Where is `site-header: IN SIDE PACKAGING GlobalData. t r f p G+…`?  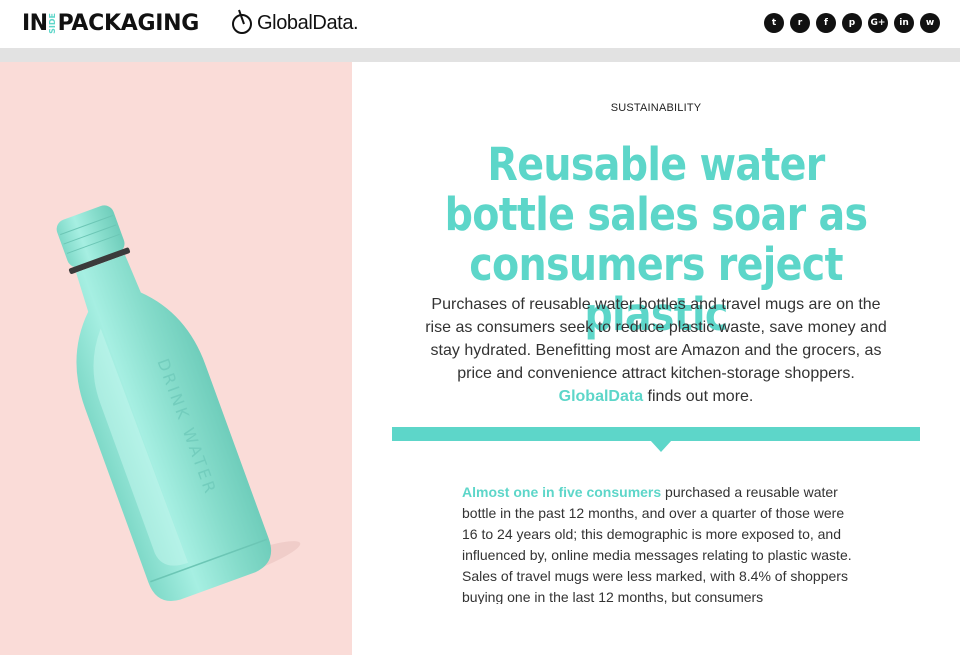 site-header: IN SIDE PACKAGING GlobalData. t r f p G+… is located at coordinates (480, 24).